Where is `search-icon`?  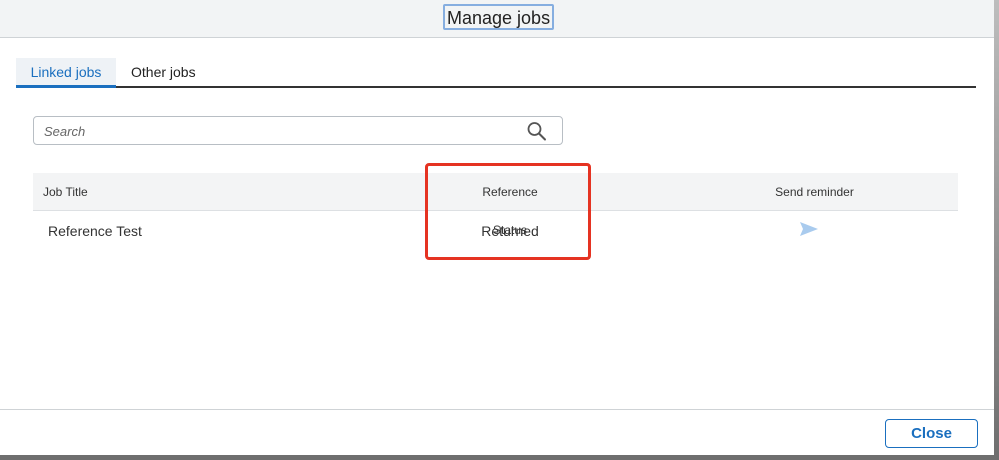
search-icon is located at coordinates (537, 131).